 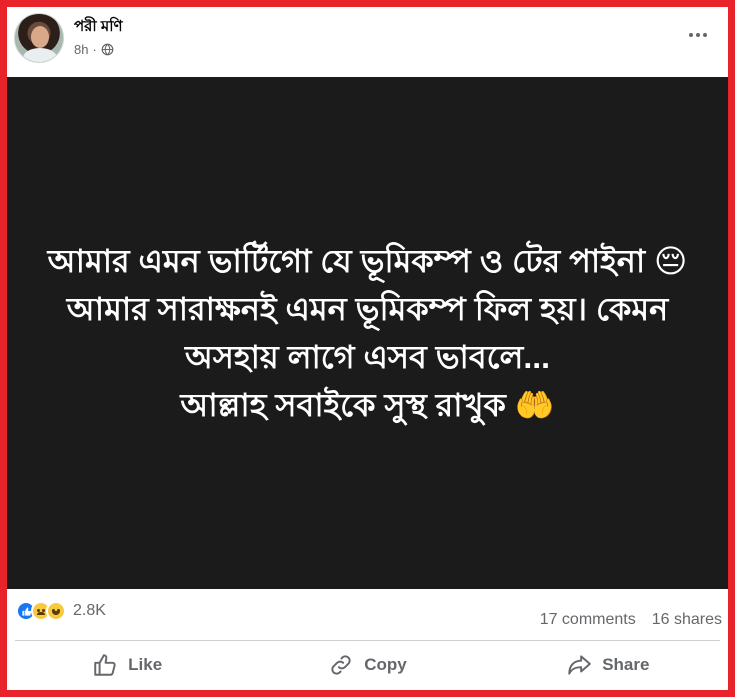 I want to click on copy-button: Copy, so click(x=367, y=665).